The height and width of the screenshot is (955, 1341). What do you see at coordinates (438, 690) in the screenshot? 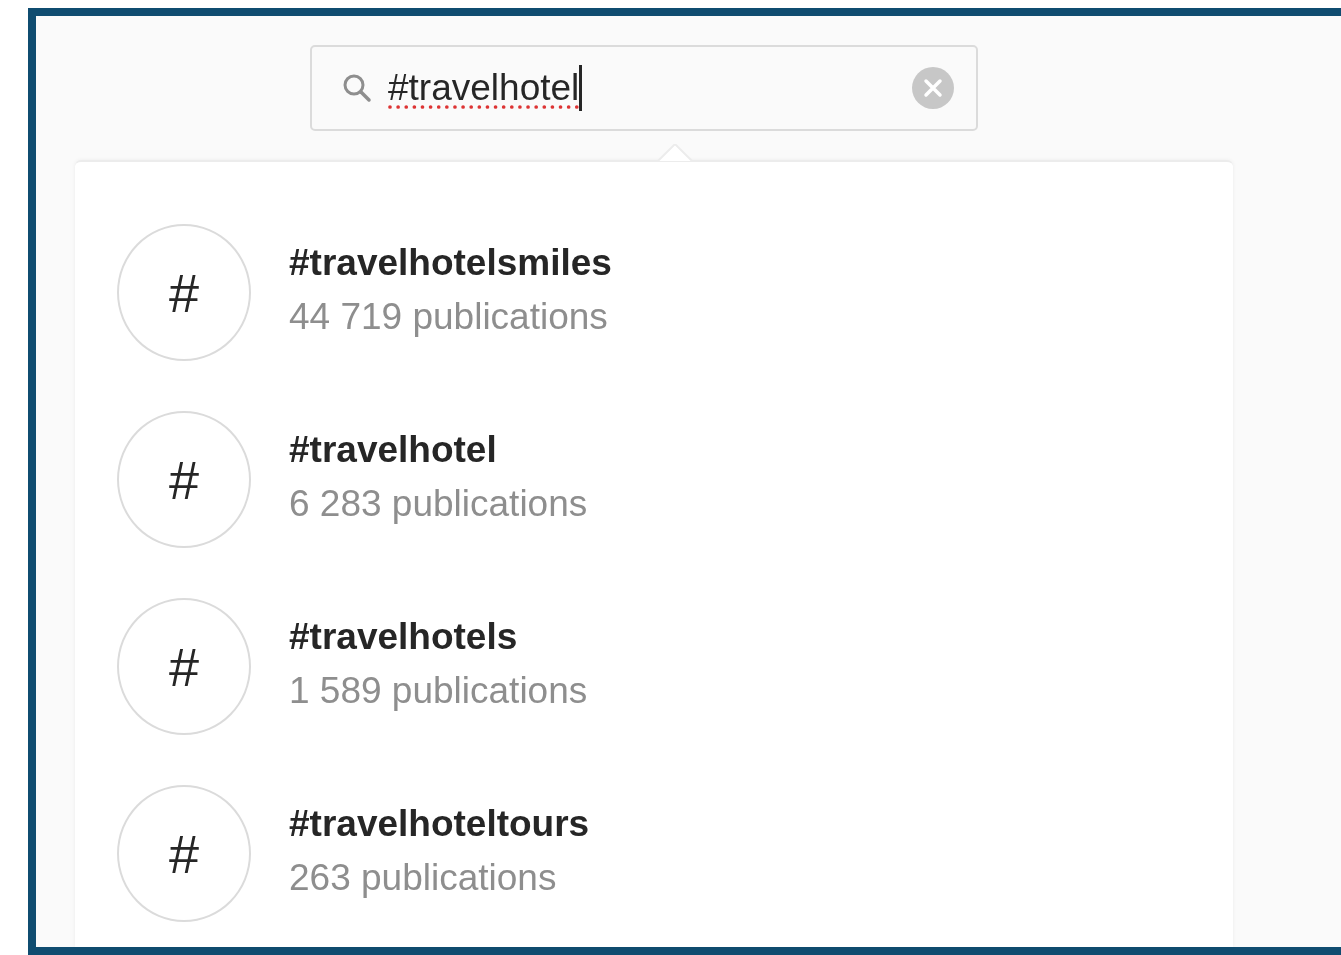
I see `post-count: 1 589 publications` at bounding box center [438, 690].